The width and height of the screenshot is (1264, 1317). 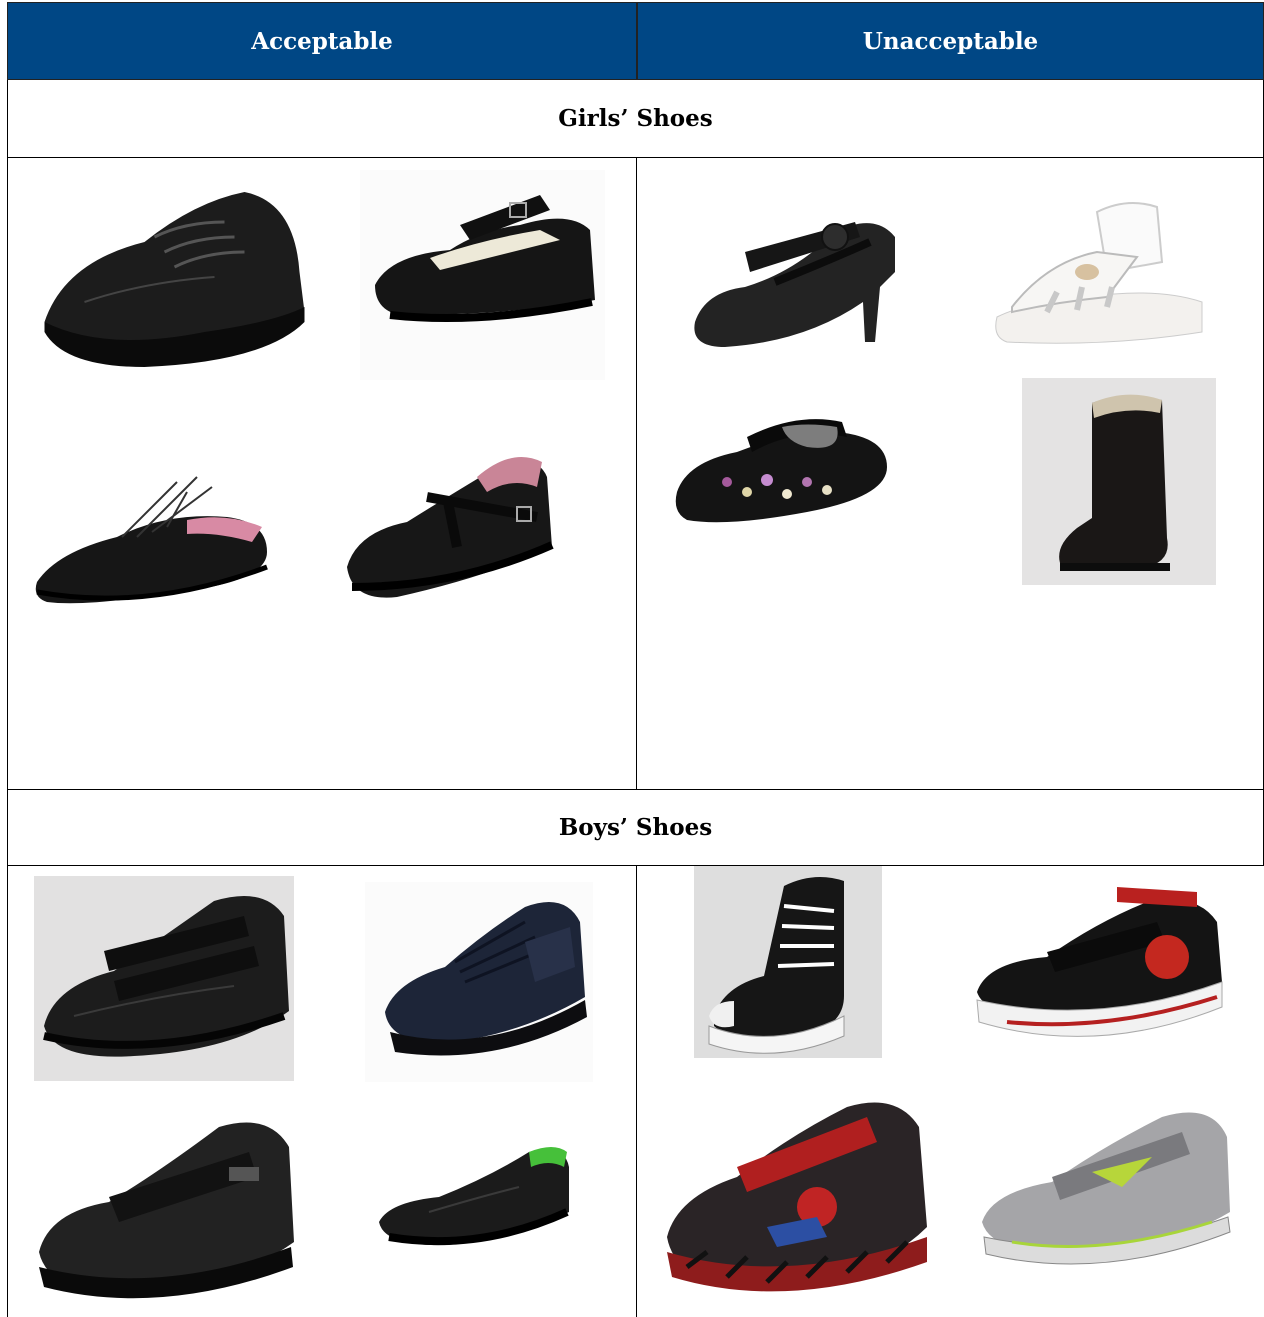 What do you see at coordinates (152, 532) in the screenshot?
I see `girls-acceptable-shoe-3-image` at bounding box center [152, 532].